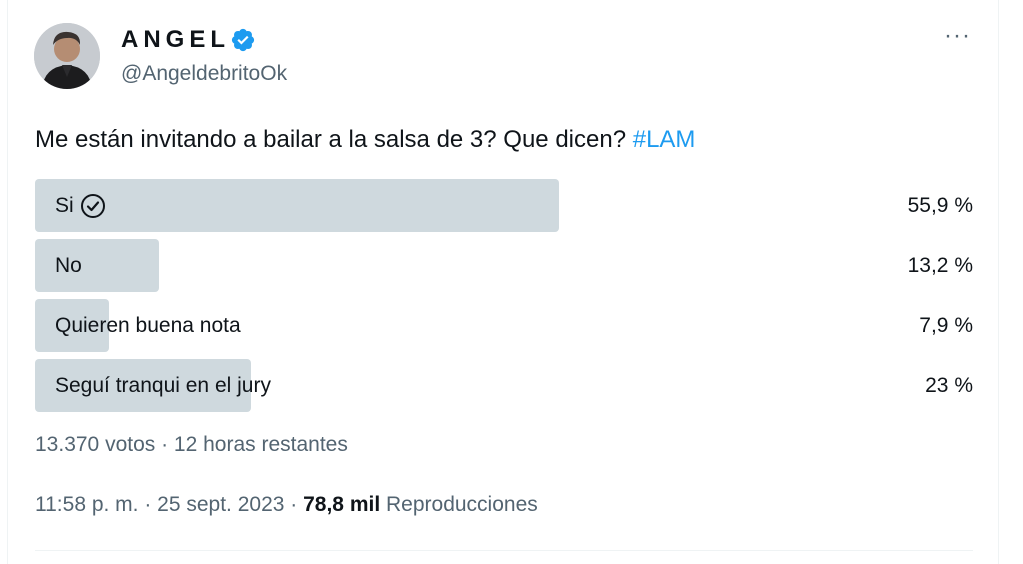 This screenshot has width=1023, height=564. Describe the element at coordinates (940, 205) in the screenshot. I see `poll-option-percent: 55,9 %` at that location.